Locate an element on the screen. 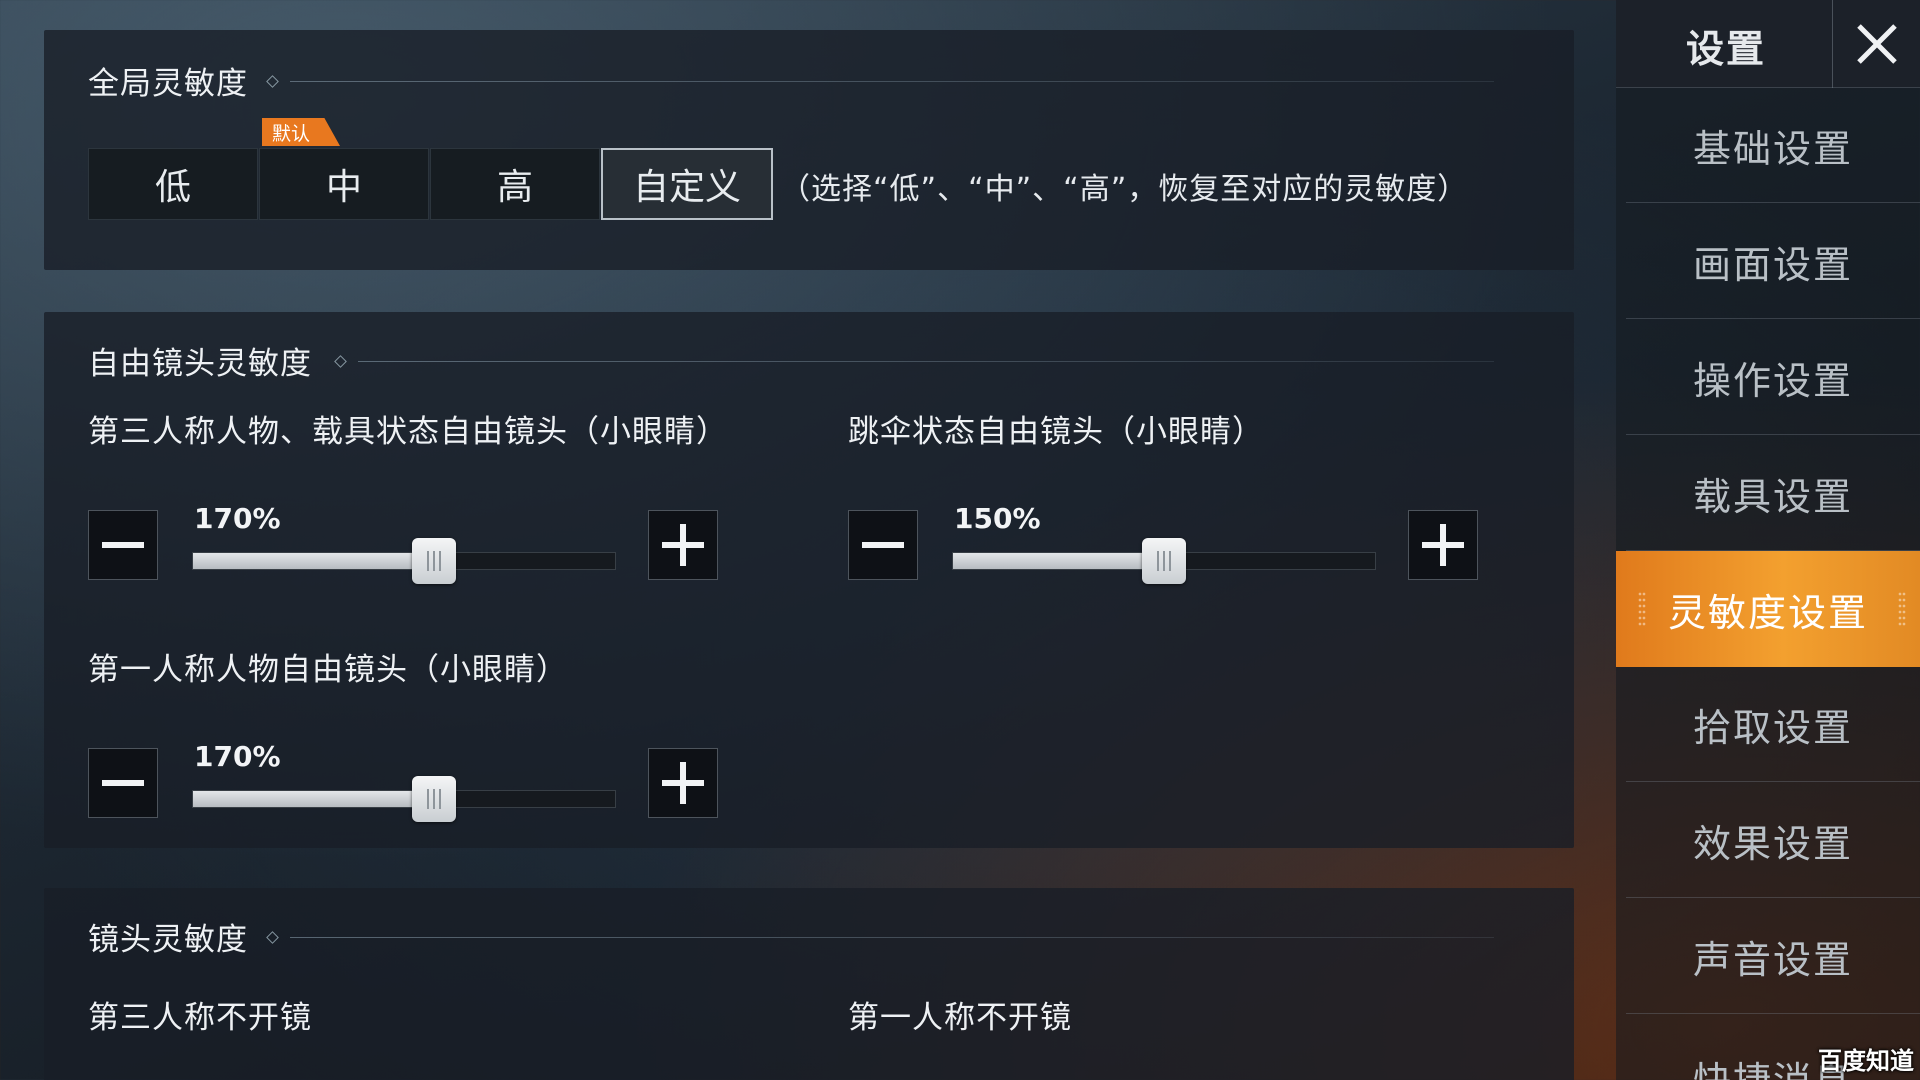 The width and height of the screenshot is (1920, 1080). level-medium-button: 中 is located at coordinates (344, 184).